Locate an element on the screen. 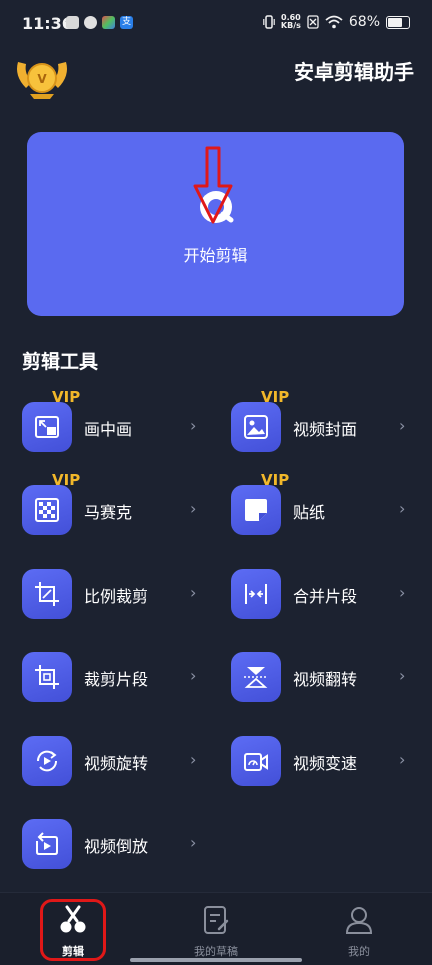 This screenshot has width=432, height=965. tool-video-speed: 视频变速 › is located at coordinates (331, 760).